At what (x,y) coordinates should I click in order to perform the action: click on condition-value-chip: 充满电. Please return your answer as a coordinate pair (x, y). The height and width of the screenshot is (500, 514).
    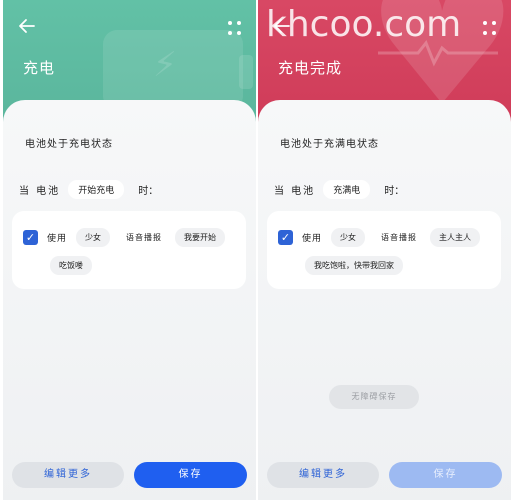
    Looking at the image, I should click on (347, 189).